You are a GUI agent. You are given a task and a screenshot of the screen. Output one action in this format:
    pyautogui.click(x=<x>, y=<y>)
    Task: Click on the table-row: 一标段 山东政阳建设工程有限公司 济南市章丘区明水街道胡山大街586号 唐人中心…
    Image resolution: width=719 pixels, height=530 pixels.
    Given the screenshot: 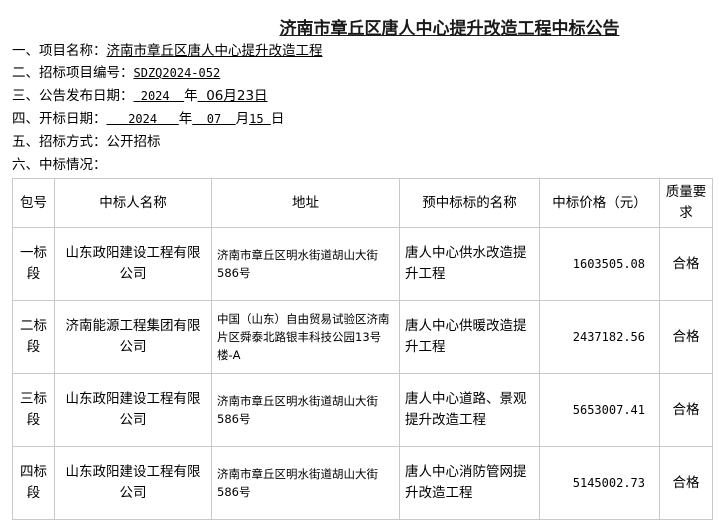 What is the action you would take?
    pyautogui.click(x=362, y=264)
    